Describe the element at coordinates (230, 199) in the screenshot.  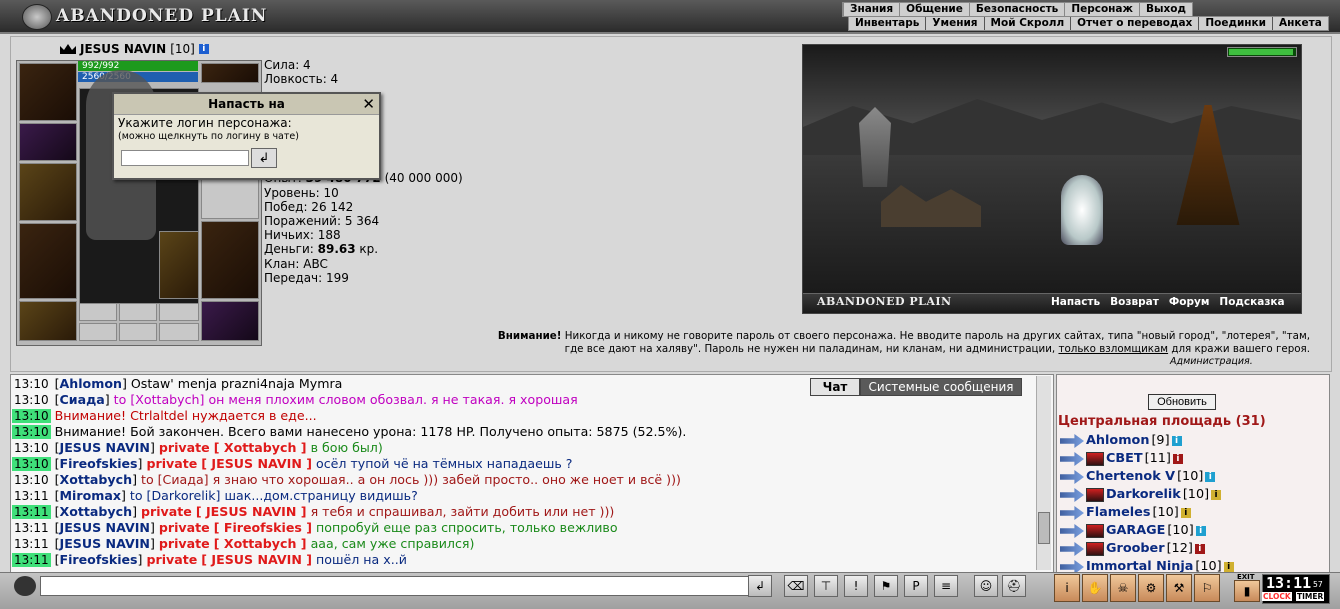
I see `slot-shield-empty` at that location.